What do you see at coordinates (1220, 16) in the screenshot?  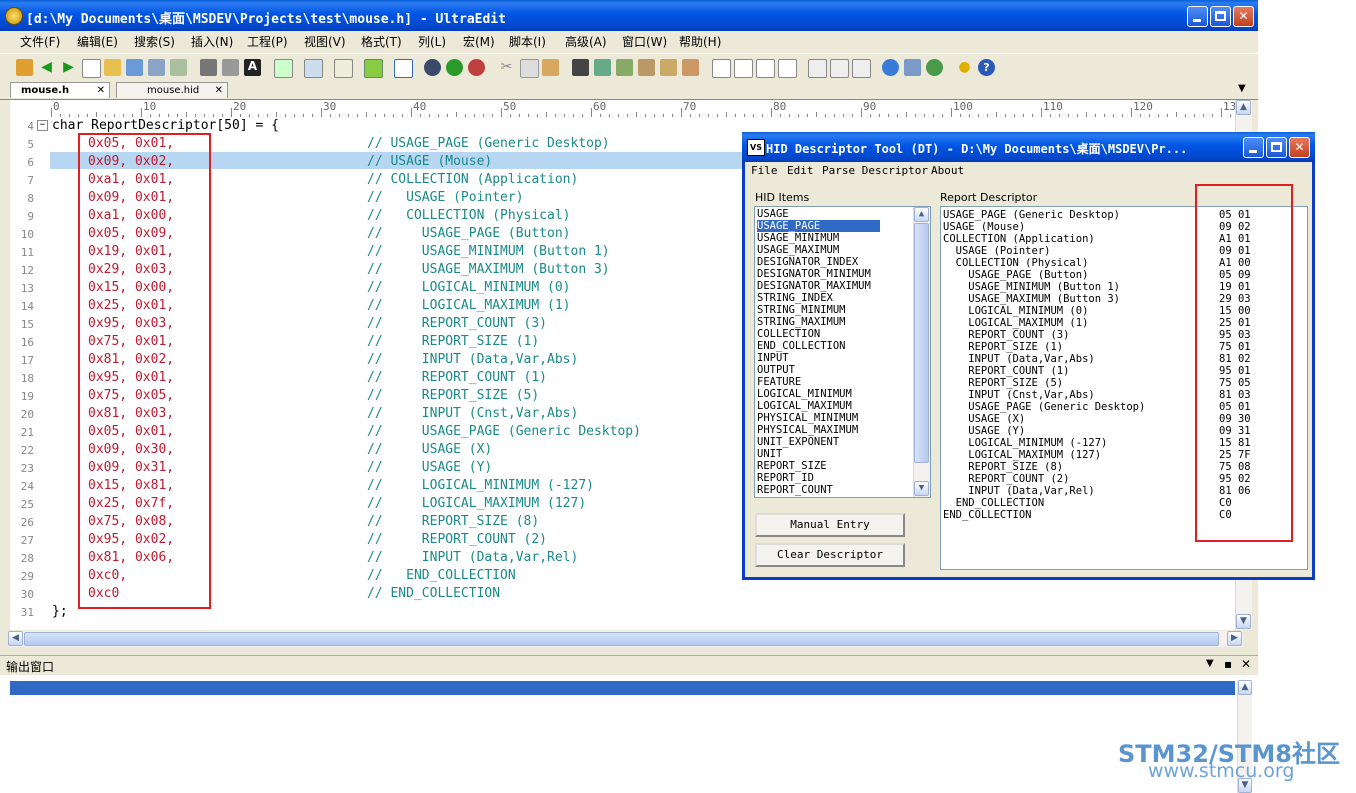 I see `maximize-button` at bounding box center [1220, 16].